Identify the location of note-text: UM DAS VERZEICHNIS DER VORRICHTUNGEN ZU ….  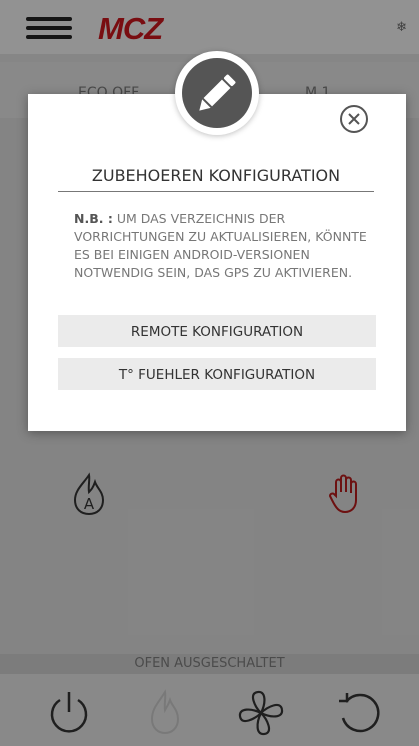
(220, 245).